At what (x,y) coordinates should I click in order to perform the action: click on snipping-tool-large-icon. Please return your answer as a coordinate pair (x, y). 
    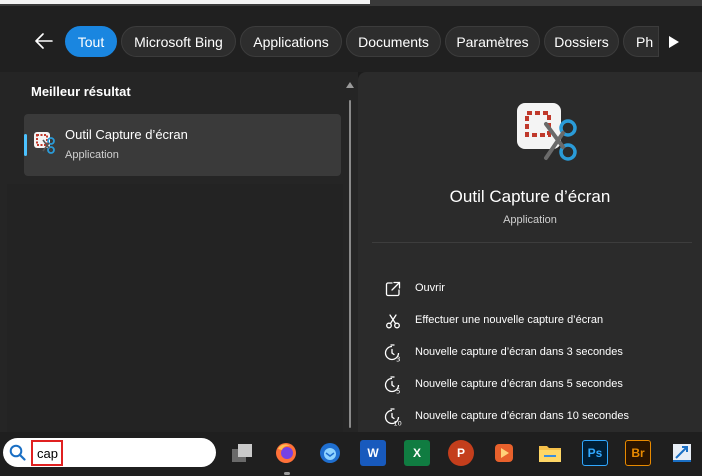
    Looking at the image, I should click on (549, 133).